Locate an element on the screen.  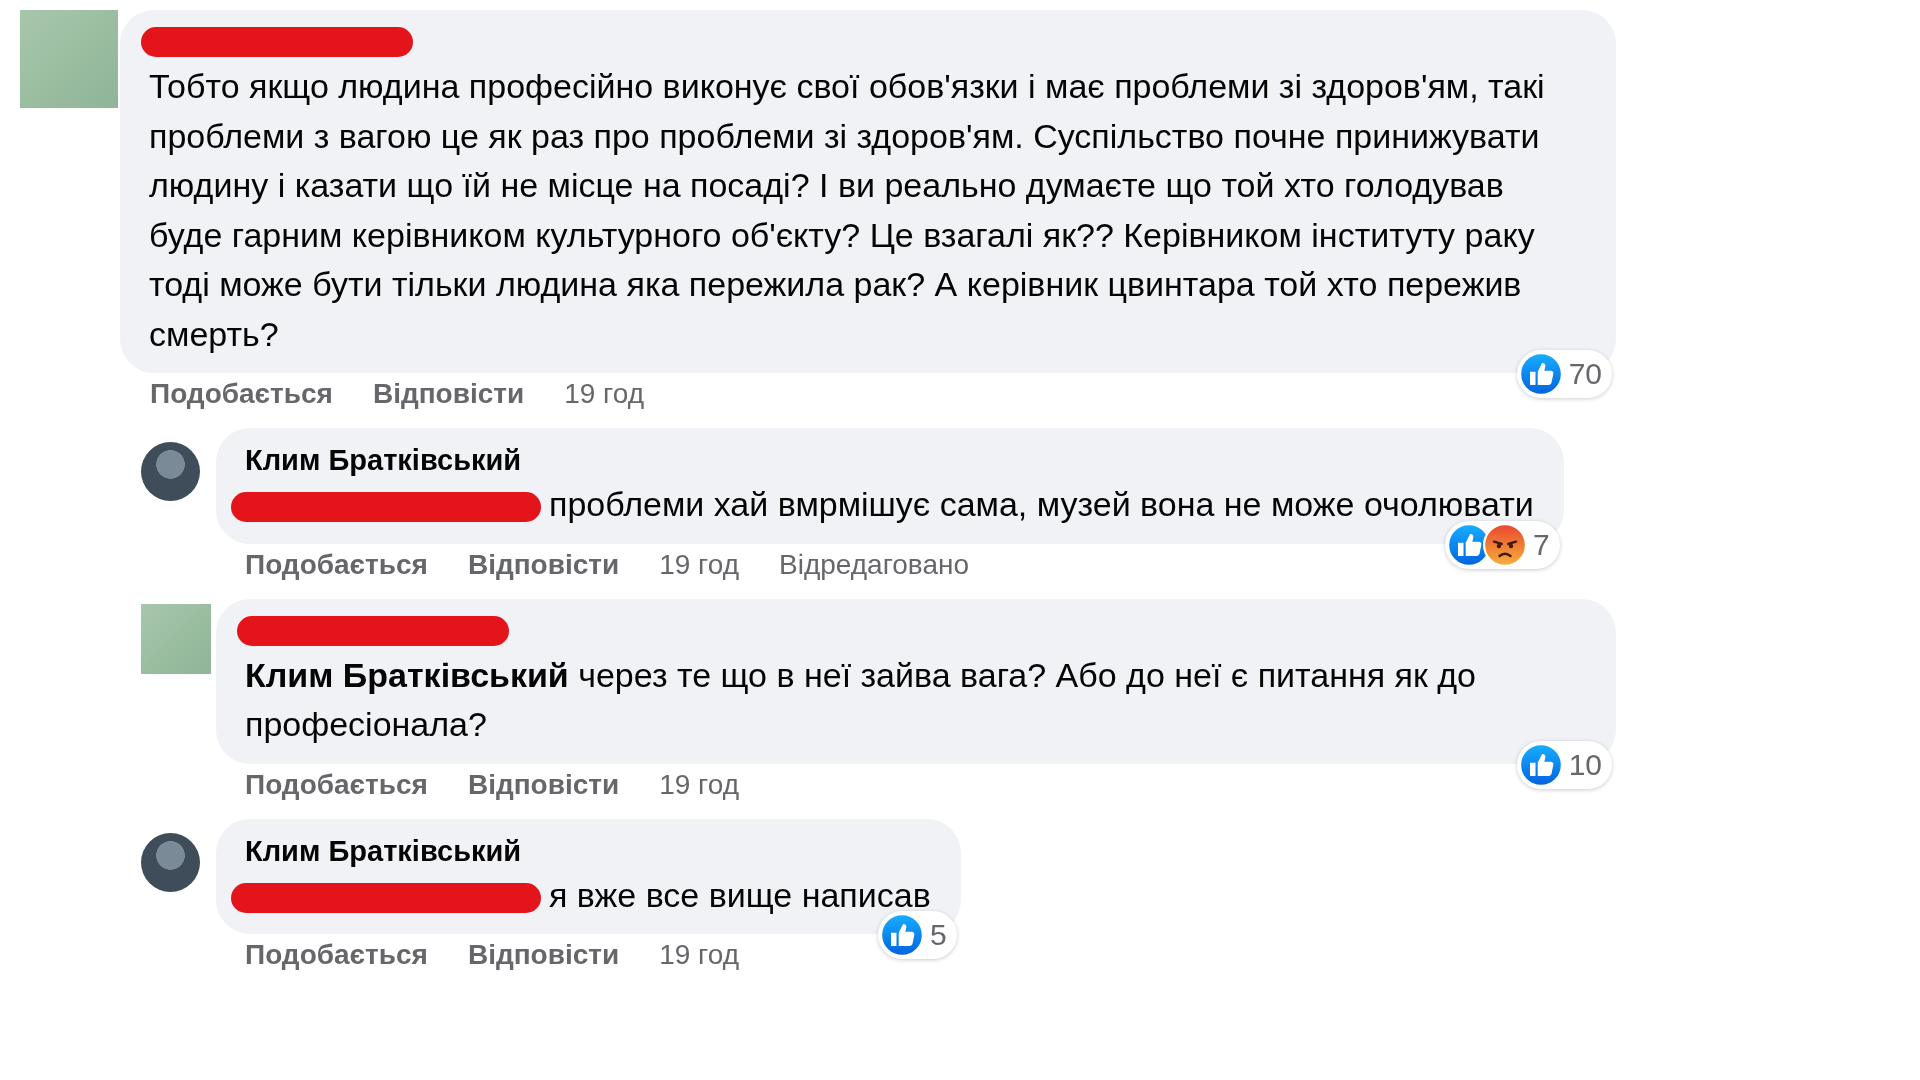
edited-label: Відредаговано is located at coordinates (874, 564).